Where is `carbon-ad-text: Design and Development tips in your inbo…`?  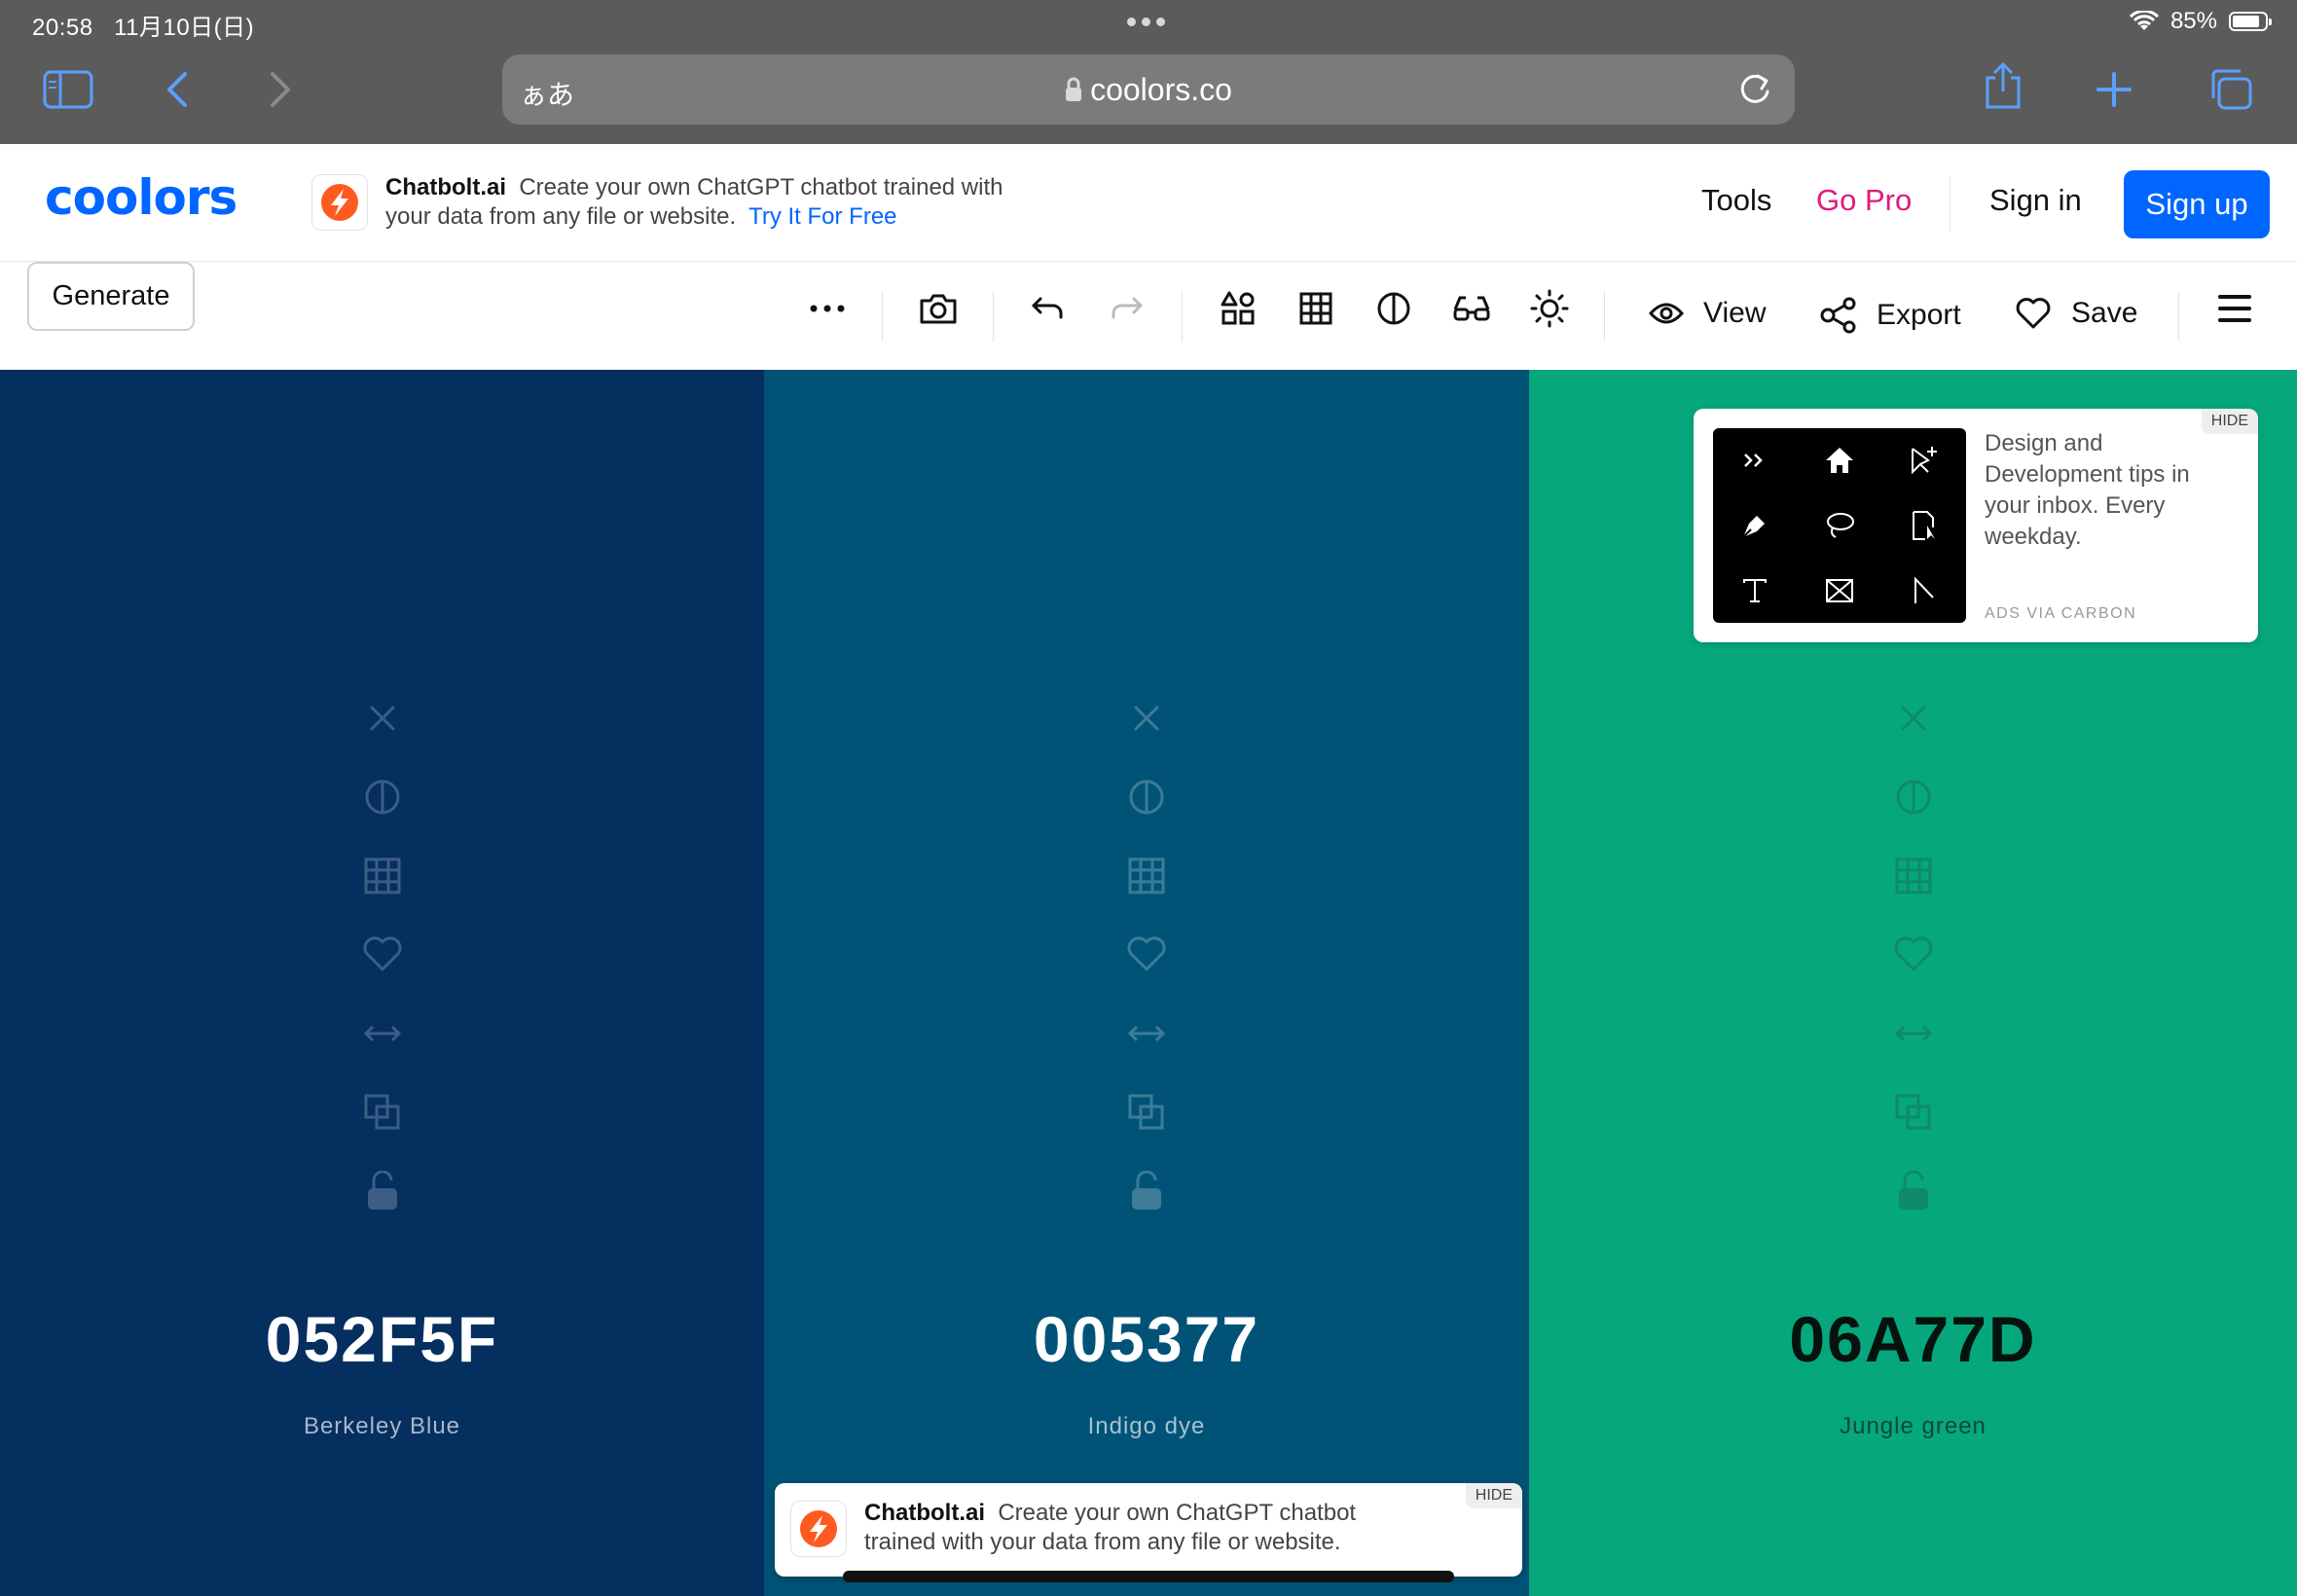
carbon-ad-text: Design and Development tips in your inbo… is located at coordinates (2101, 490).